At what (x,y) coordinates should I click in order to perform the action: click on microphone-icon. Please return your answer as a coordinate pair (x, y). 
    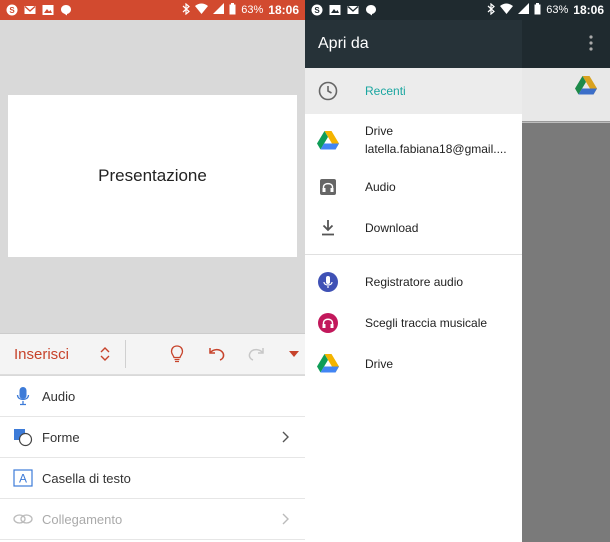
    Looking at the image, I should click on (23, 396).